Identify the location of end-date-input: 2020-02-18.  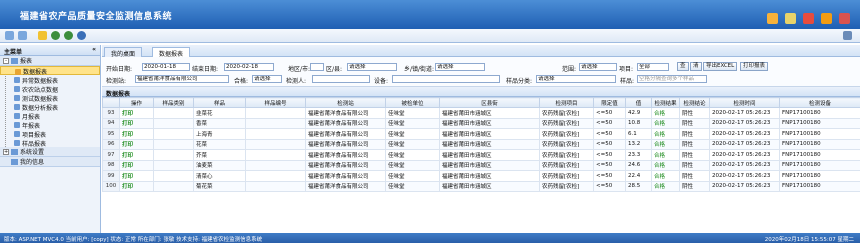
(249, 67).